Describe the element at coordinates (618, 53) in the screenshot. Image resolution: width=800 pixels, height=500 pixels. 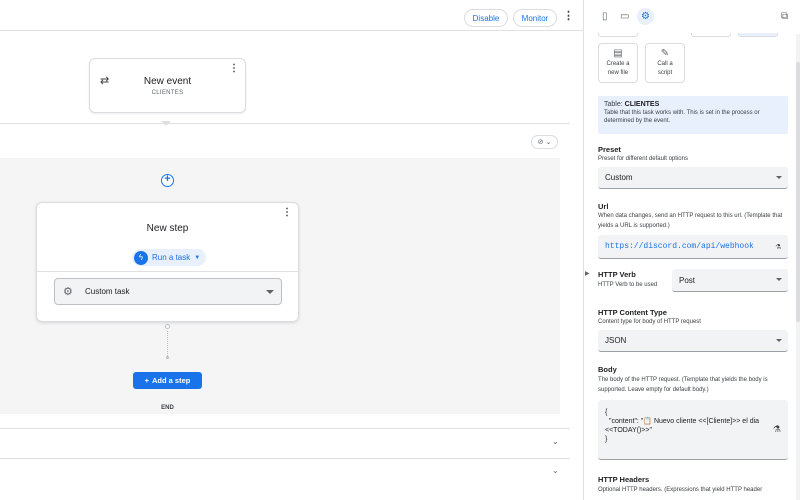
I see `file-icon: ▤` at that location.